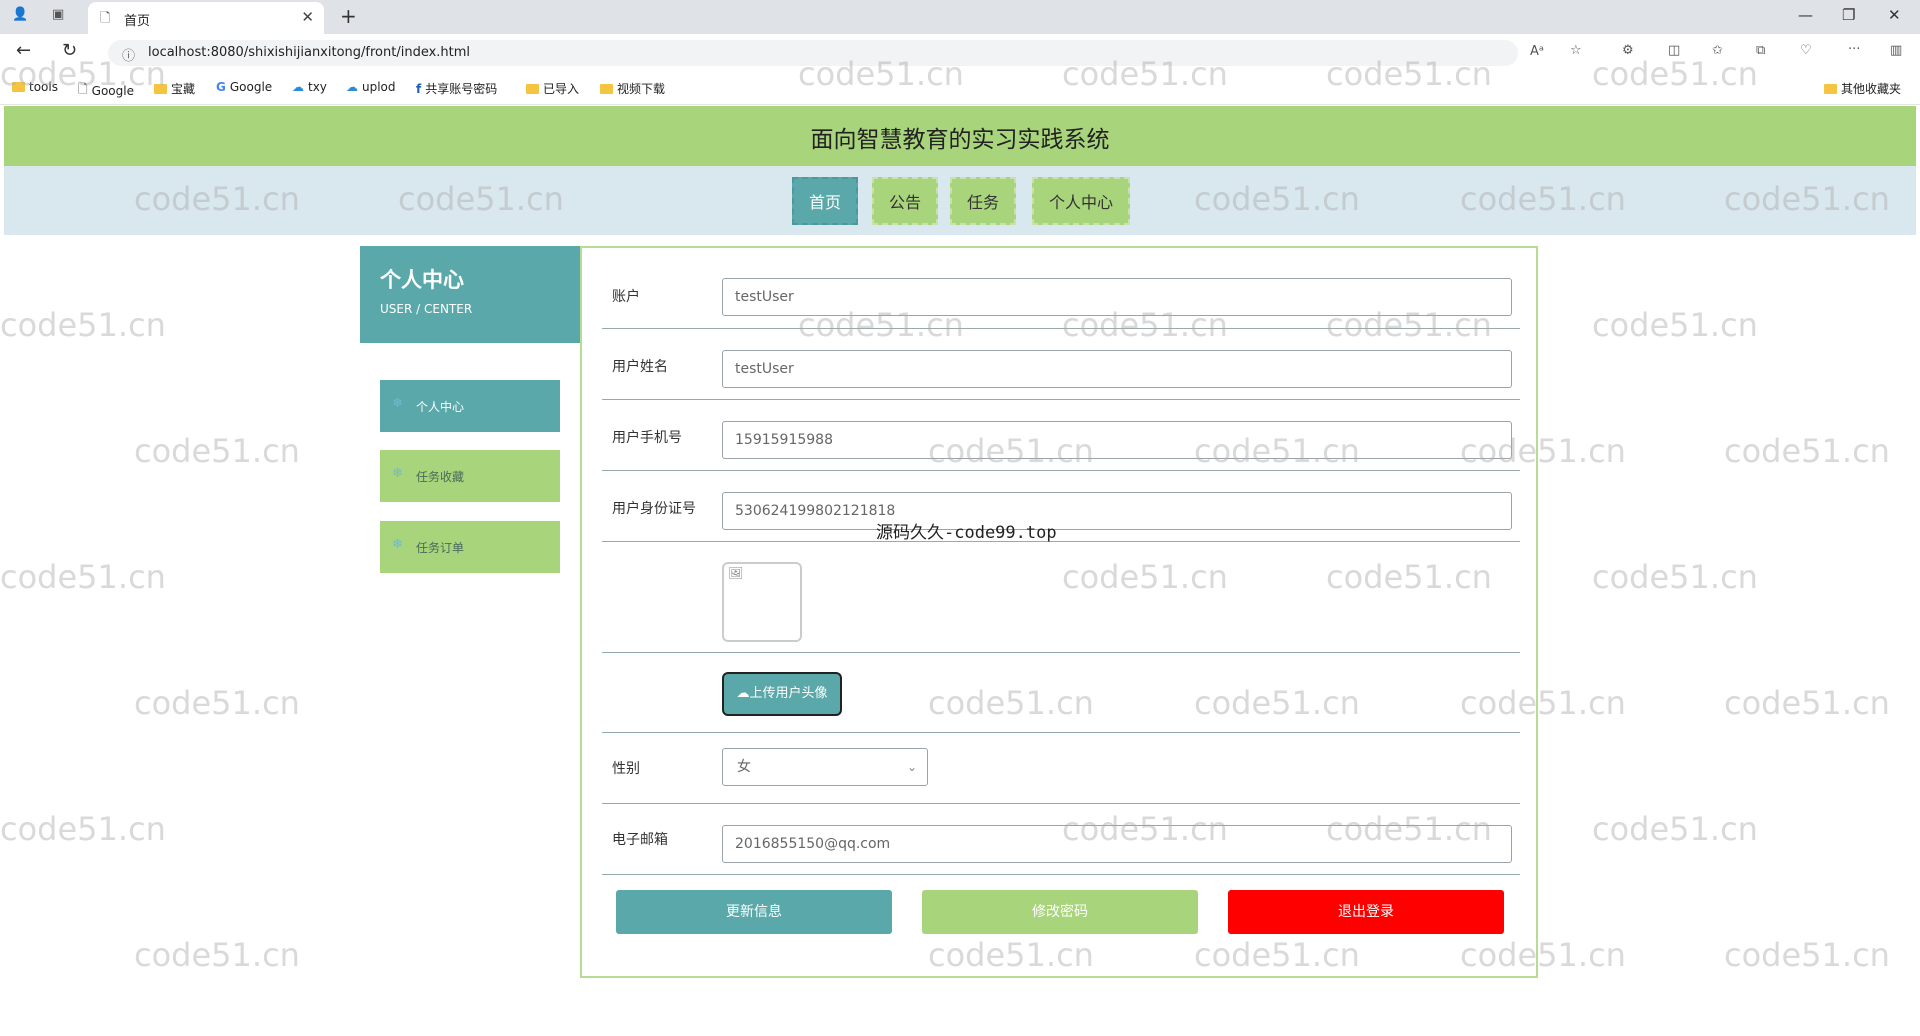 The height and width of the screenshot is (1036, 1920). I want to click on profile-icon: 👤, so click(20, 14).